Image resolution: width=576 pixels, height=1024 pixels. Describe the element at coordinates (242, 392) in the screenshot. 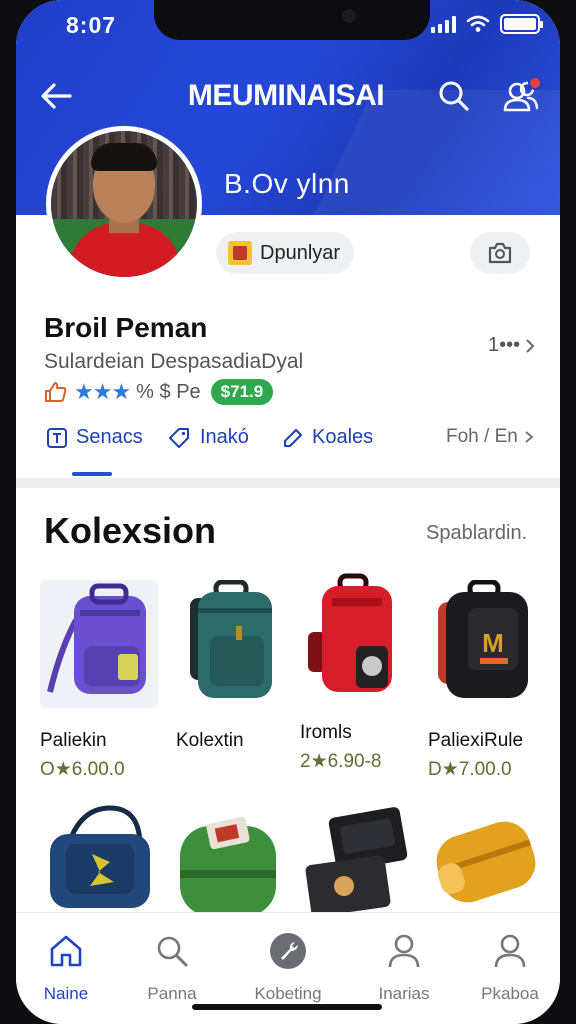

I see `price-tag: $71.9` at that location.